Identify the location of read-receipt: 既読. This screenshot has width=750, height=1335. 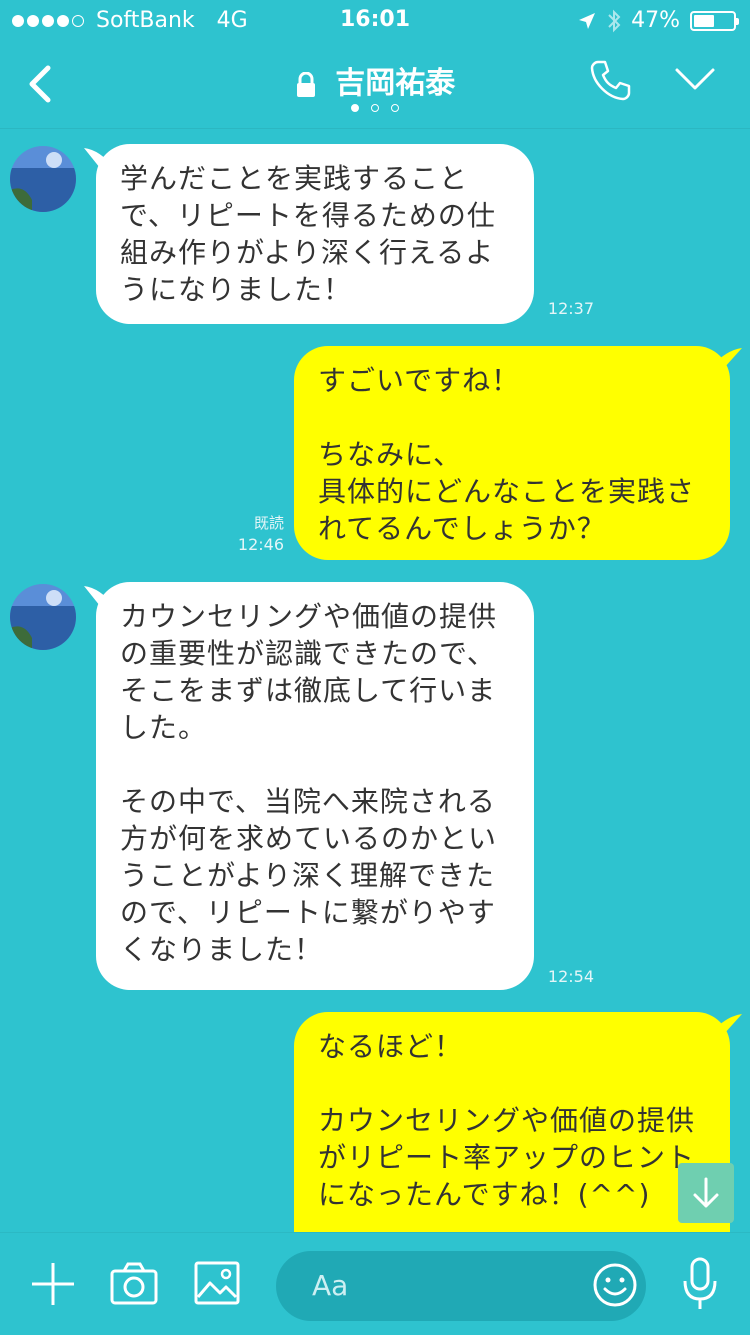
(268, 523).